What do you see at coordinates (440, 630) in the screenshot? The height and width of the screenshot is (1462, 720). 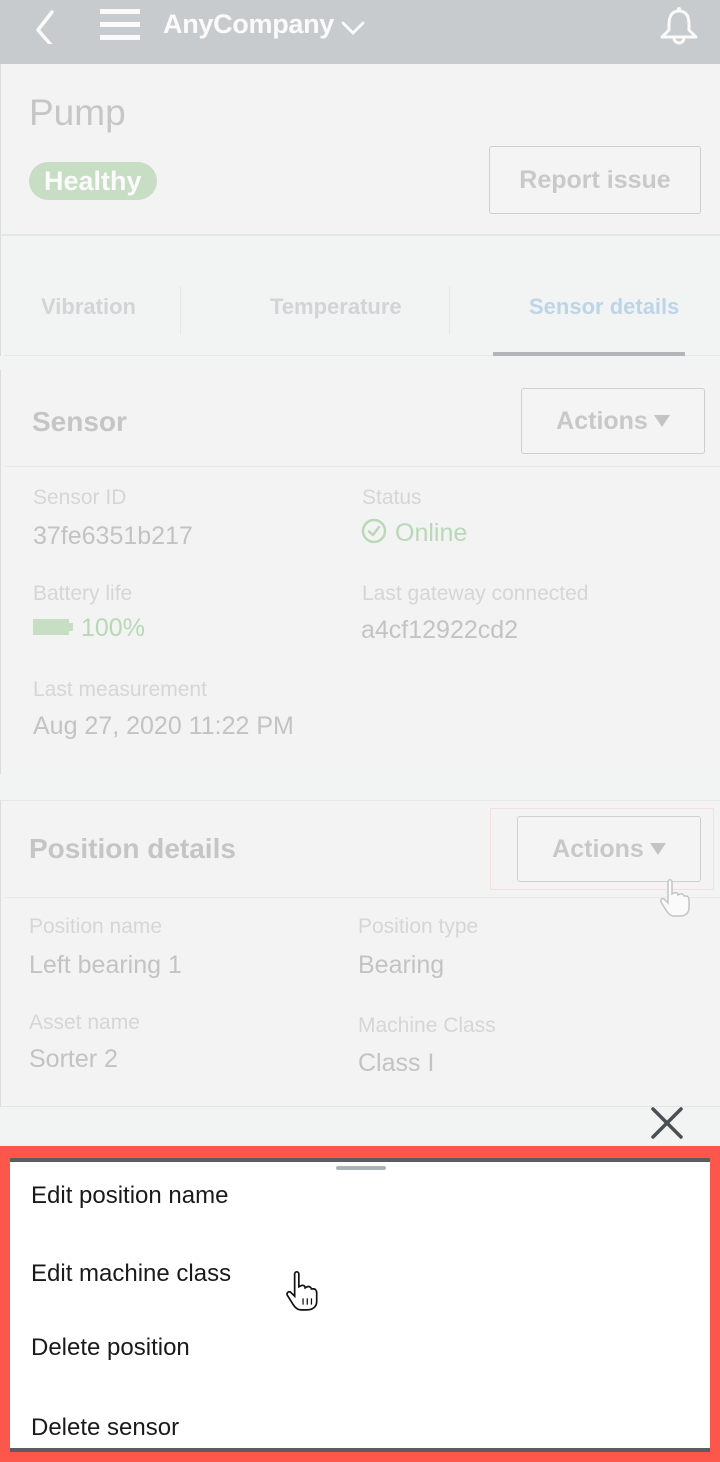 I see `gateway-value: a4cf12922cd2` at bounding box center [440, 630].